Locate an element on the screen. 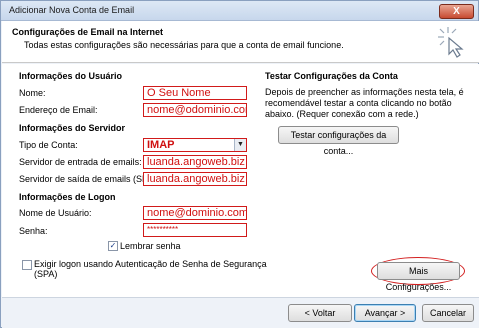 The height and width of the screenshot is (328, 479). page-title: Configurações de Email na Internet is located at coordinates (88, 32).